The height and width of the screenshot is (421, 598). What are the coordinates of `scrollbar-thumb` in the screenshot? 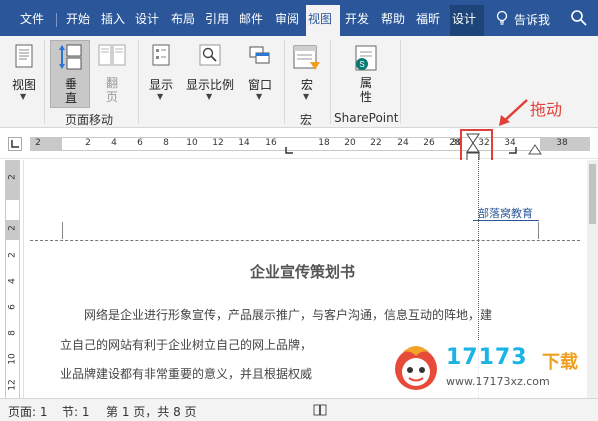 It's located at (592, 194).